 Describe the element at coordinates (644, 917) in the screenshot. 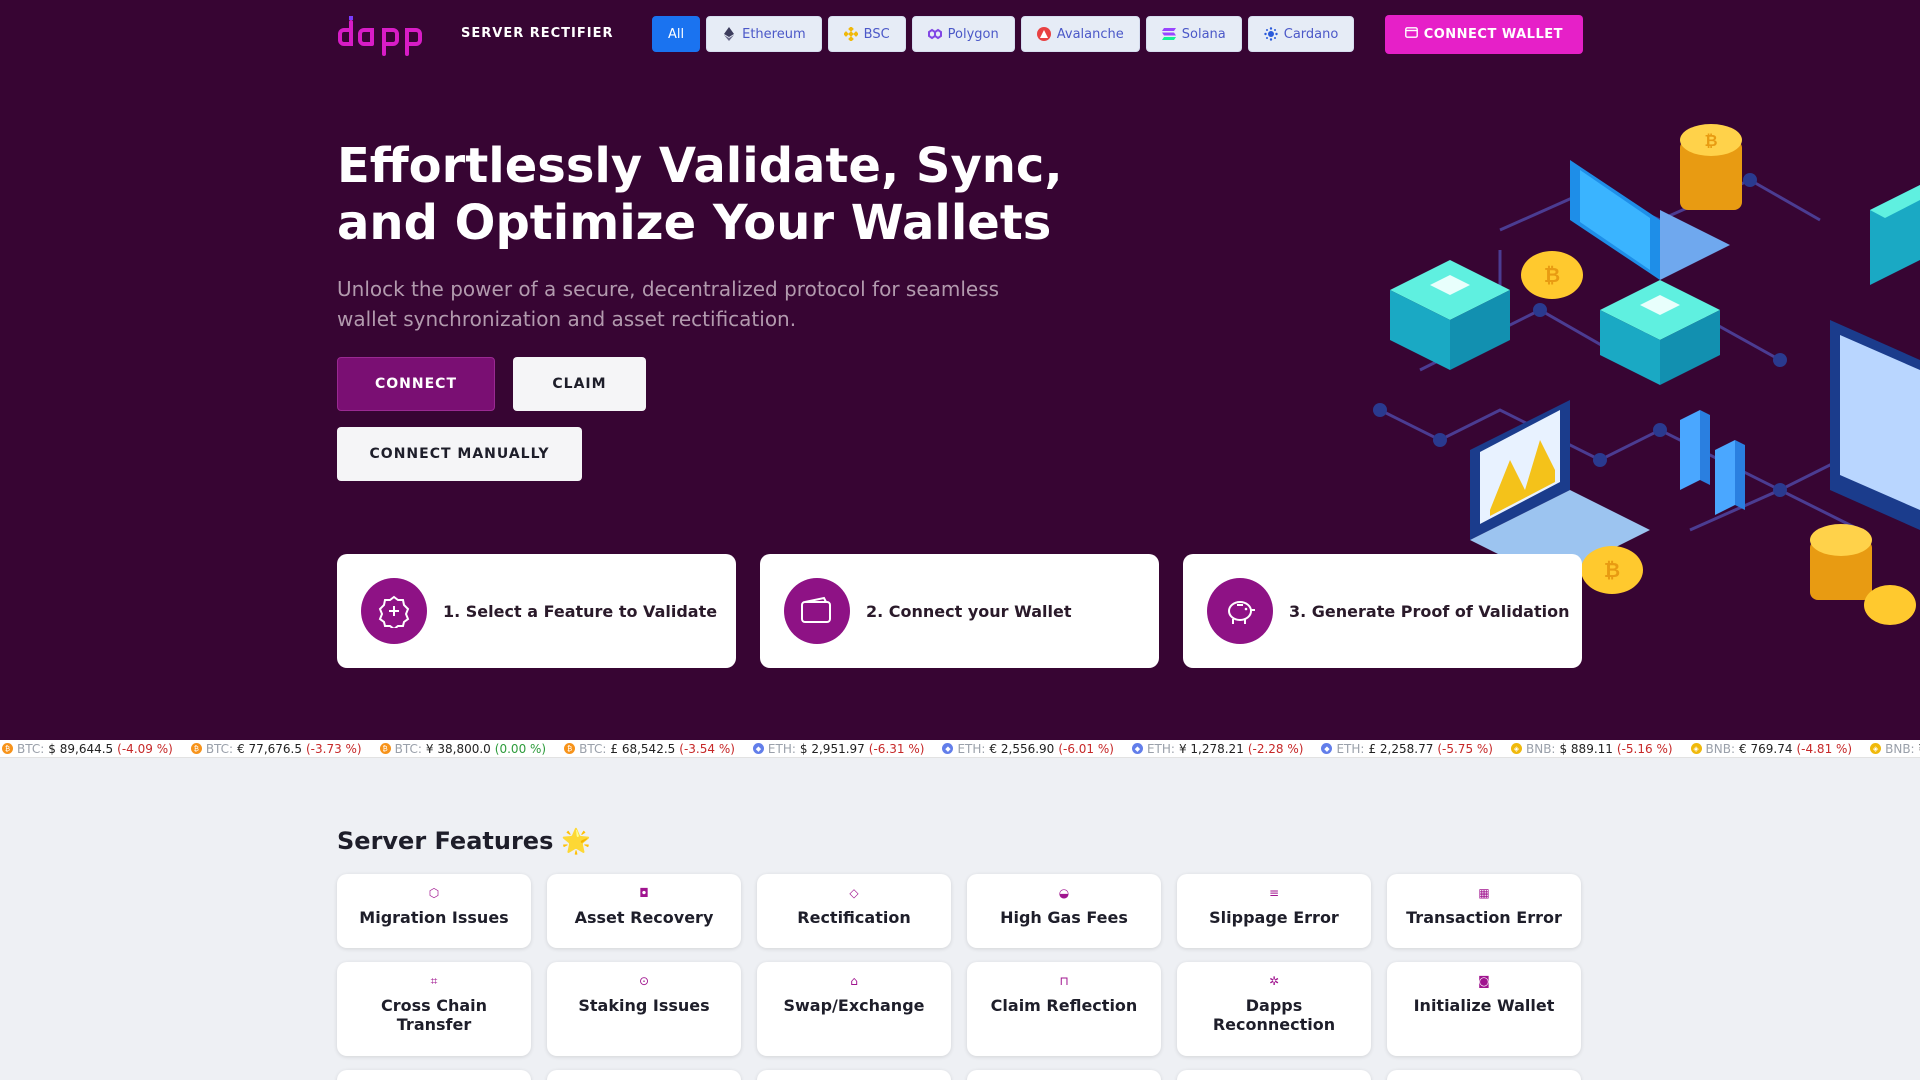

I see `feature-label: Asset Recovery` at that location.